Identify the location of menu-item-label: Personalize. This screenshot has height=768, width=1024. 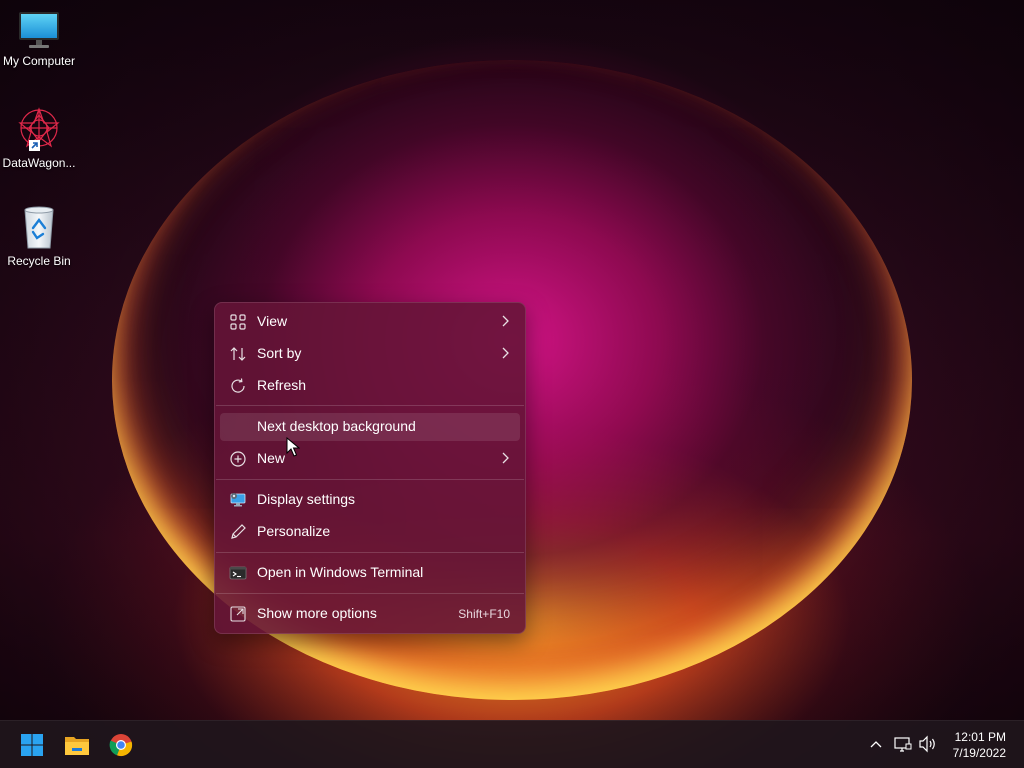
(294, 531).